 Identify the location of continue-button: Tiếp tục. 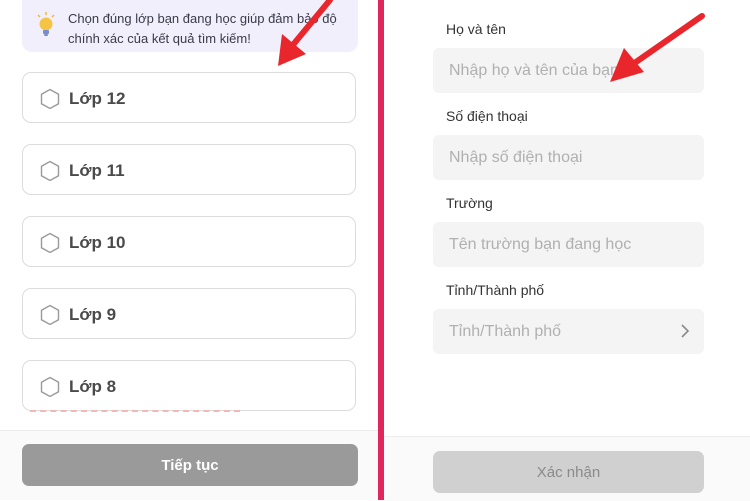
(190, 465).